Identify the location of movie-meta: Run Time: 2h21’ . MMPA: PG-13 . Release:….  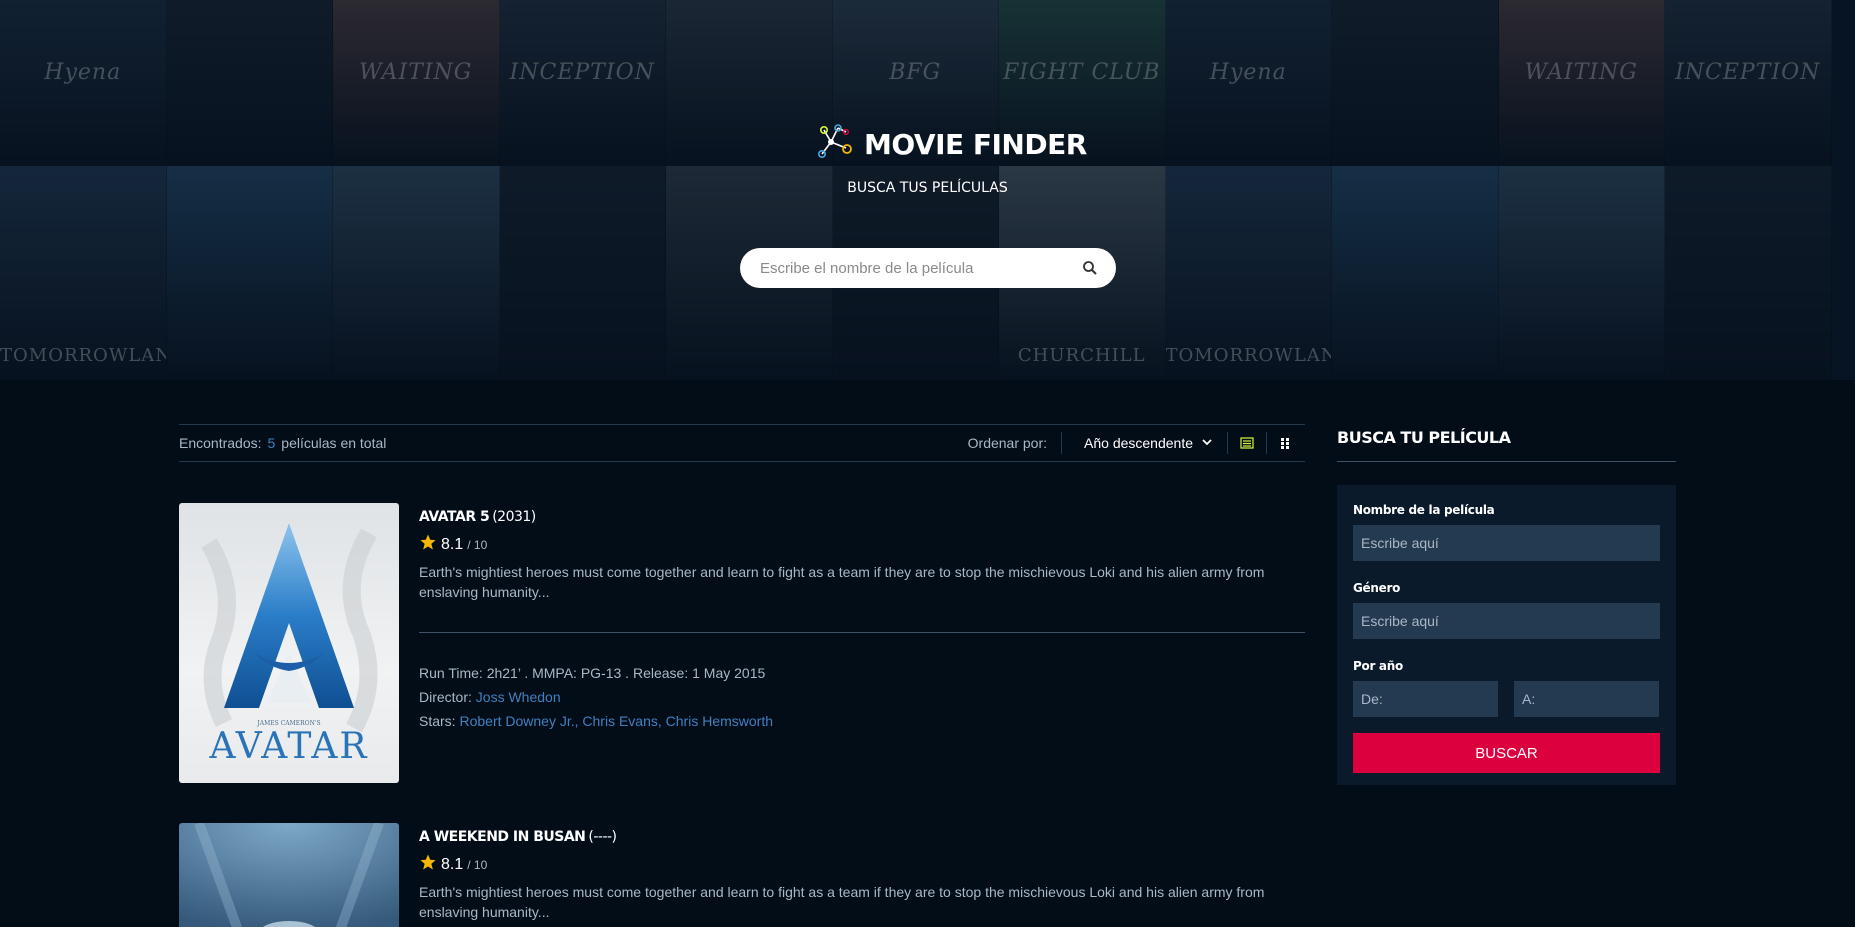
(862, 697).